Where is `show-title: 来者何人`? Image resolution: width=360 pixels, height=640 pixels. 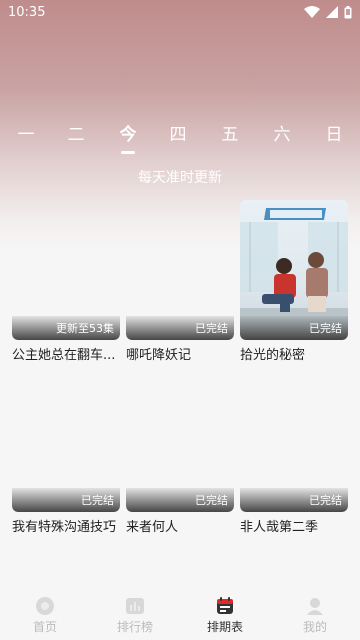 show-title: 来者何人 is located at coordinates (182, 525).